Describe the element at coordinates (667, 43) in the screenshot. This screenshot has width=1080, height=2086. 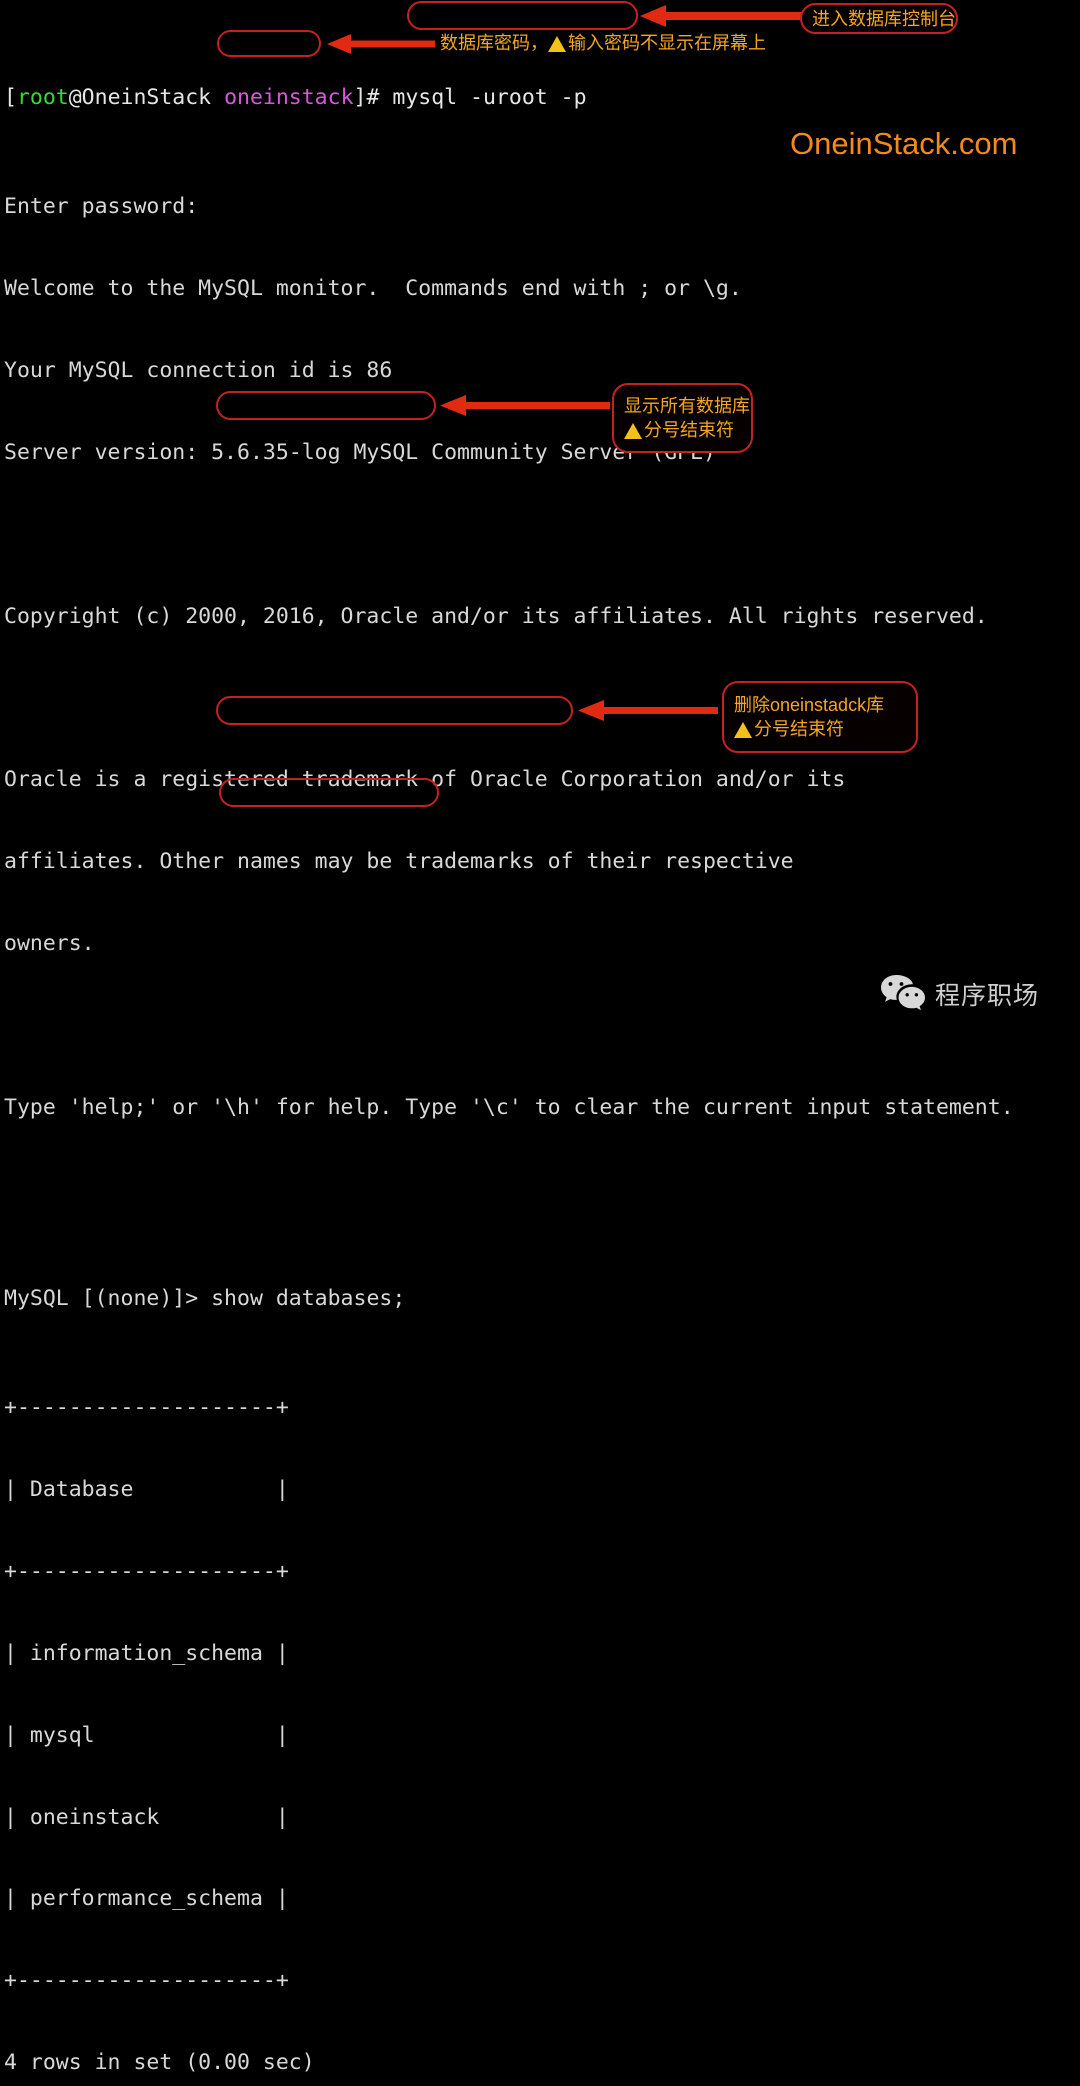
I see `password-note-warn-text: 输入密码不显示在屏幕上` at that location.